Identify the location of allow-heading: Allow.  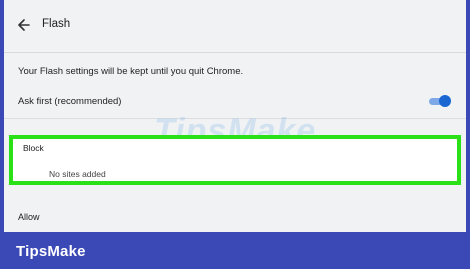
(29, 217).